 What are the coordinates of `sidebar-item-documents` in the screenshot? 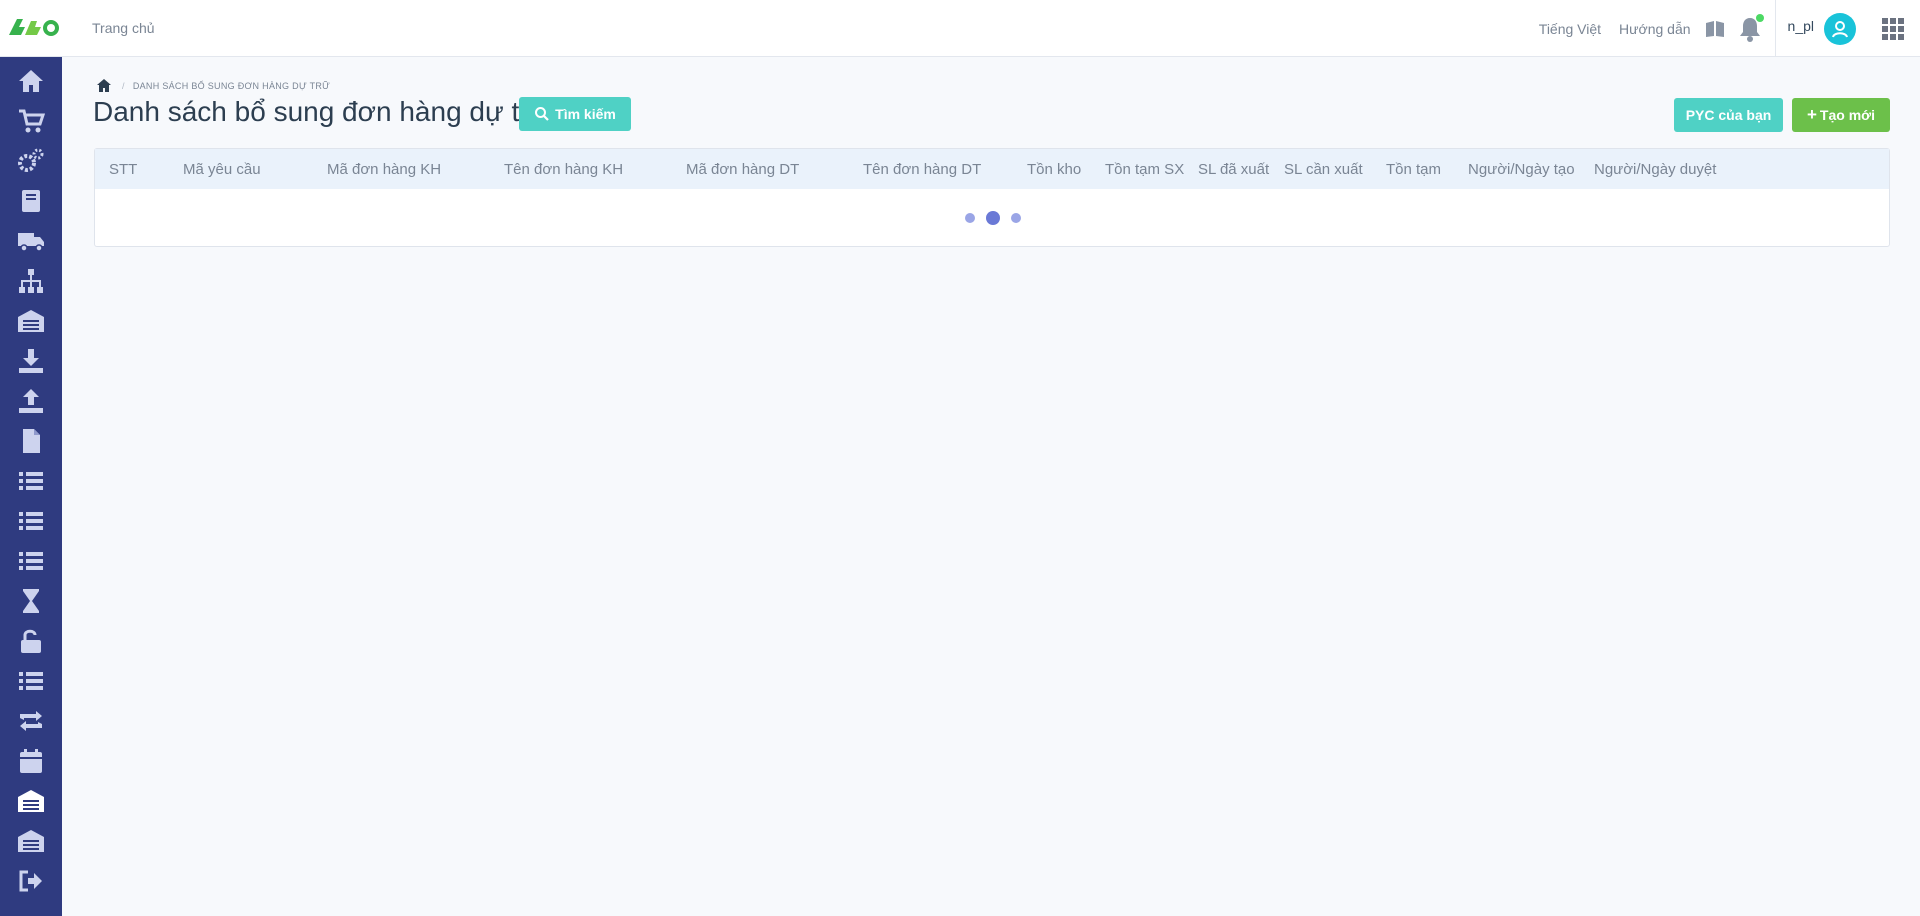 It's located at (31, 441).